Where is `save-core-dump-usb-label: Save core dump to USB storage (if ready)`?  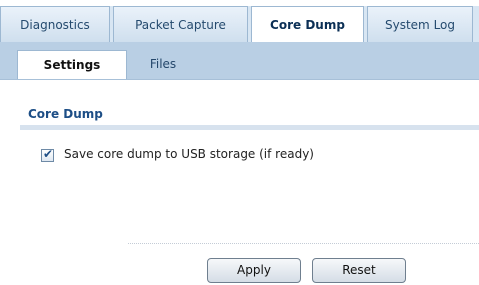
save-core-dump-usb-label: Save core dump to USB storage (if ready) is located at coordinates (189, 154).